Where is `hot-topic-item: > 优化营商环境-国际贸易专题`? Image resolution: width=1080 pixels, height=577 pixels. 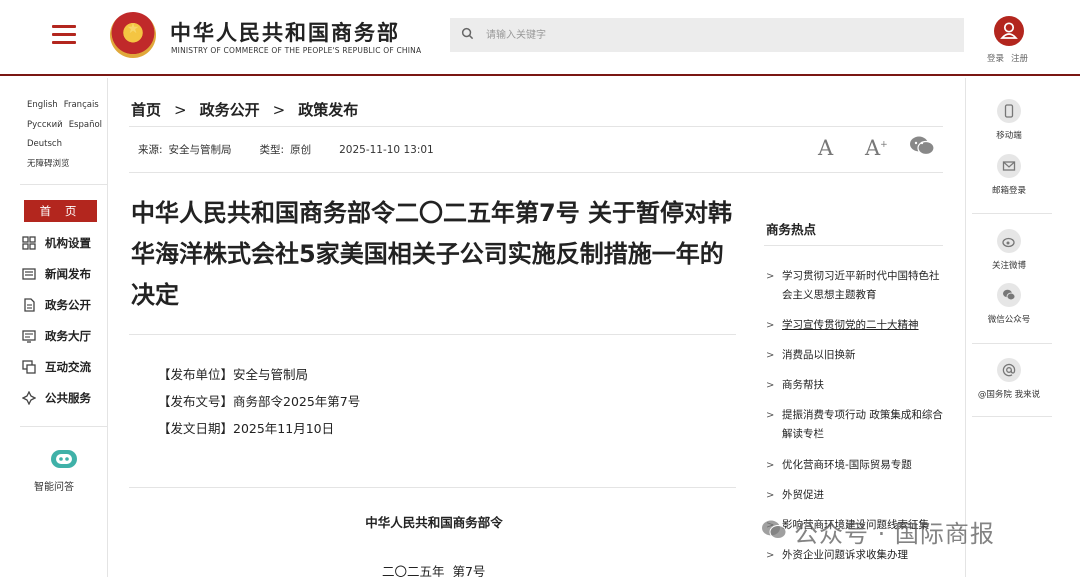
hot-topic-item: > 优化营商环境-国际贸易专题 is located at coordinates (856, 465).